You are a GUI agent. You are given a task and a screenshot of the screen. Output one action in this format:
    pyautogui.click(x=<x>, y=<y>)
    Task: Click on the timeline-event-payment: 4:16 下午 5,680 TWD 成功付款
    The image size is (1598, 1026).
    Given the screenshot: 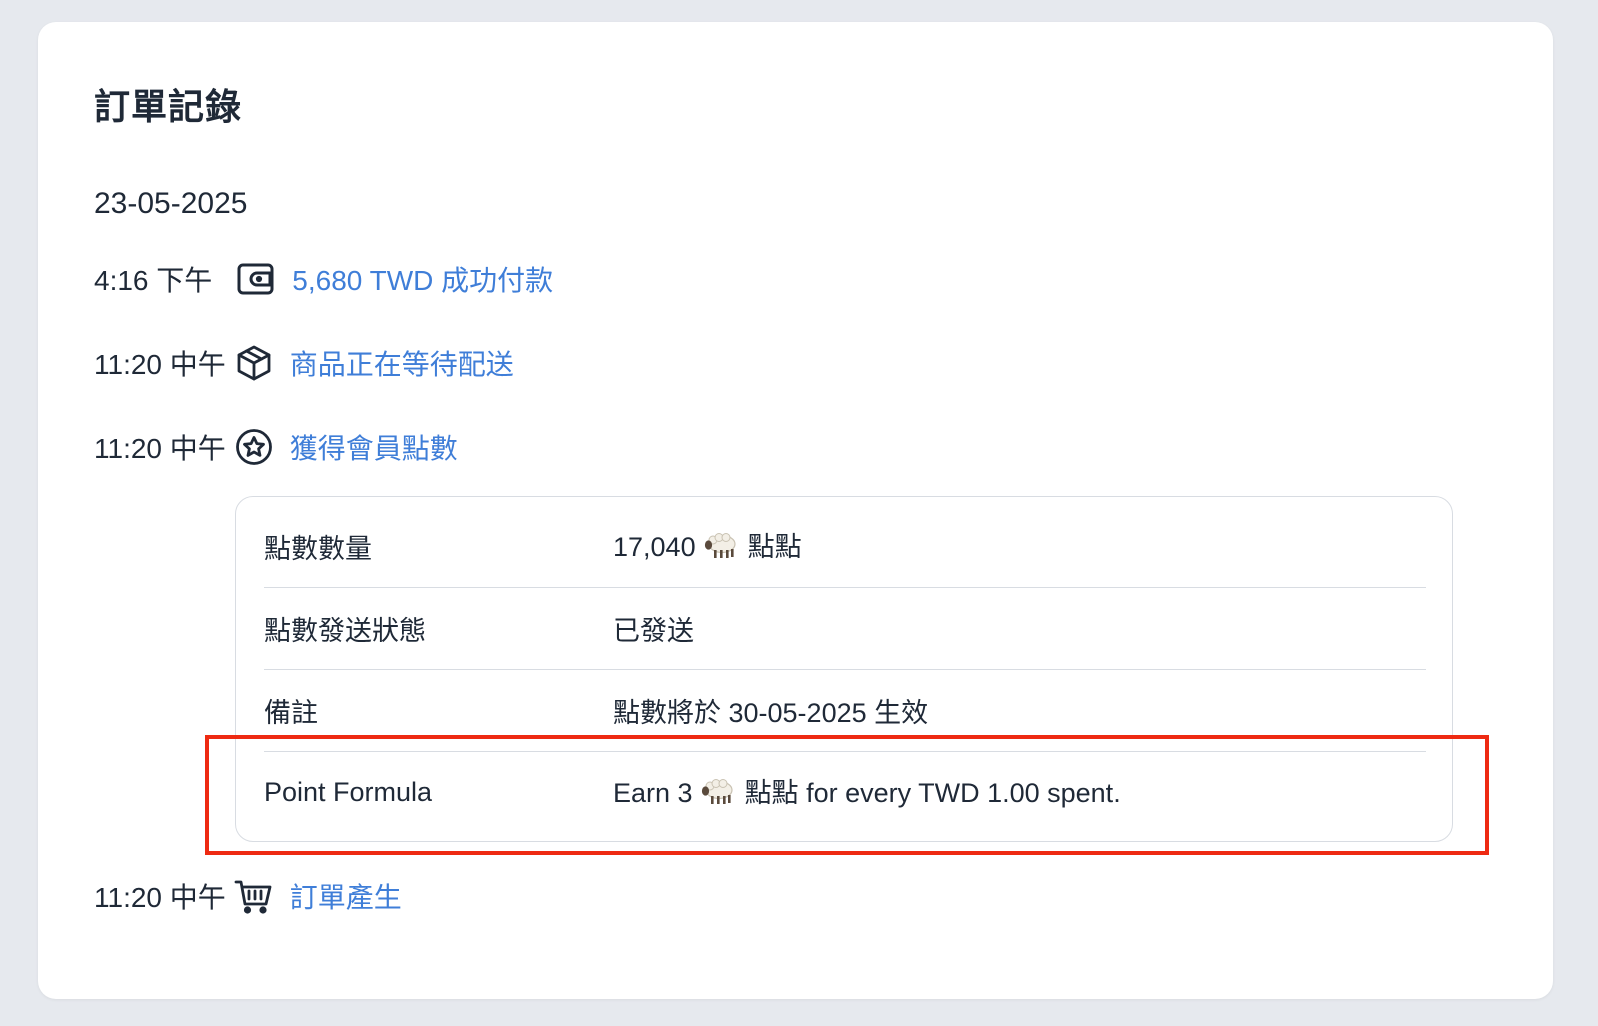 What is the action you would take?
    pyautogui.click(x=323, y=279)
    